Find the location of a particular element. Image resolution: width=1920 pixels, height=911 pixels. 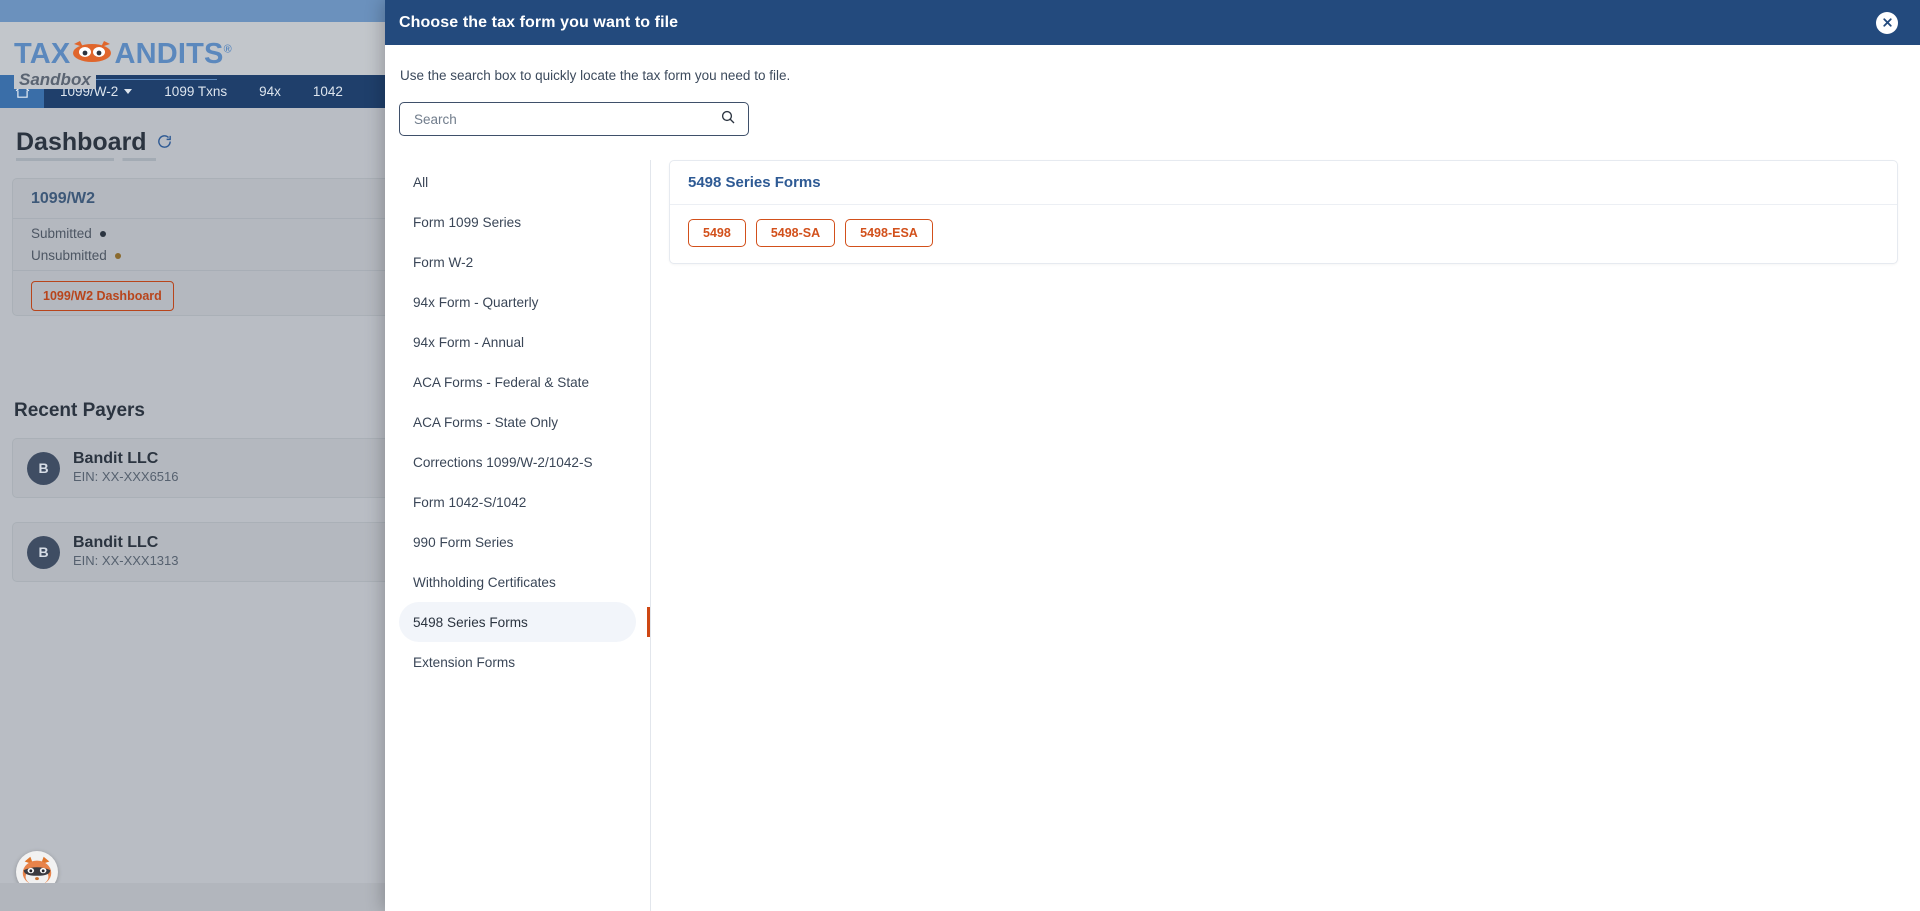

logo-subtitle: Sandbox is located at coordinates (55, 79).